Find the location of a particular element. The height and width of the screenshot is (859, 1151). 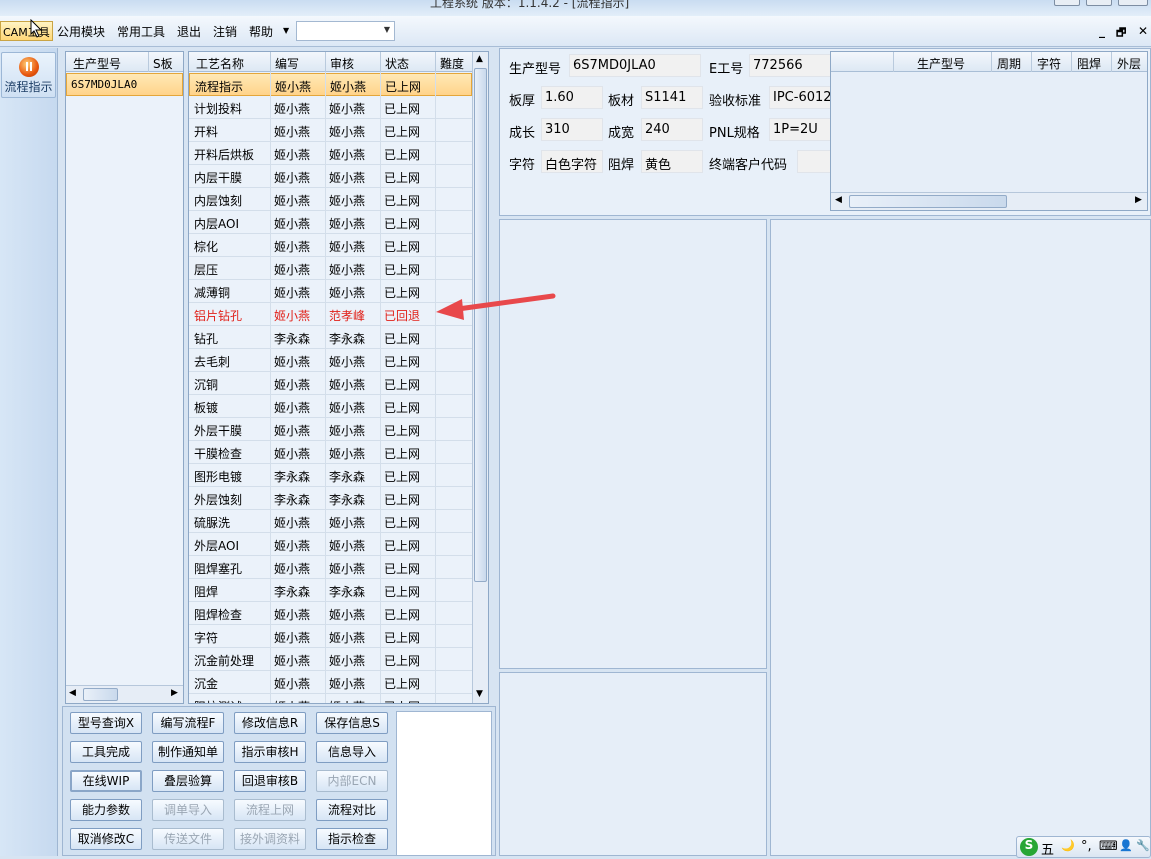

process-row: 阻焊 李永森 李永森 已上网 is located at coordinates (330, 590).